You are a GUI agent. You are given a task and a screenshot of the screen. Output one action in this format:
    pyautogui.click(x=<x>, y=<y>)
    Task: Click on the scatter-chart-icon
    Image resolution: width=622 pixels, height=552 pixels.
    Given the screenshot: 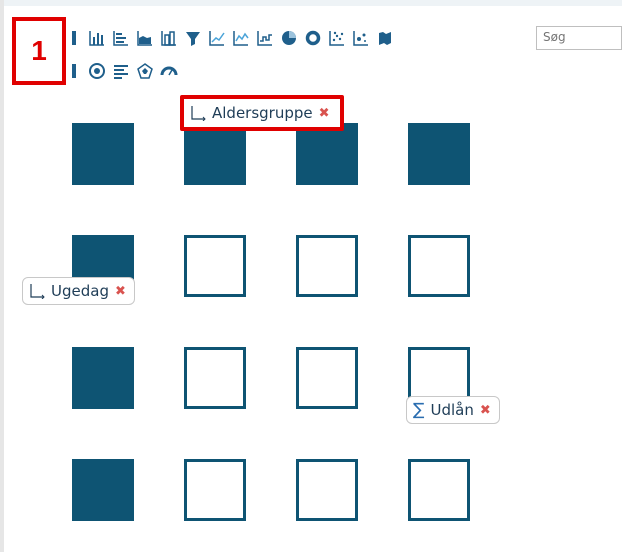 What is the action you would take?
    pyautogui.click(x=337, y=38)
    